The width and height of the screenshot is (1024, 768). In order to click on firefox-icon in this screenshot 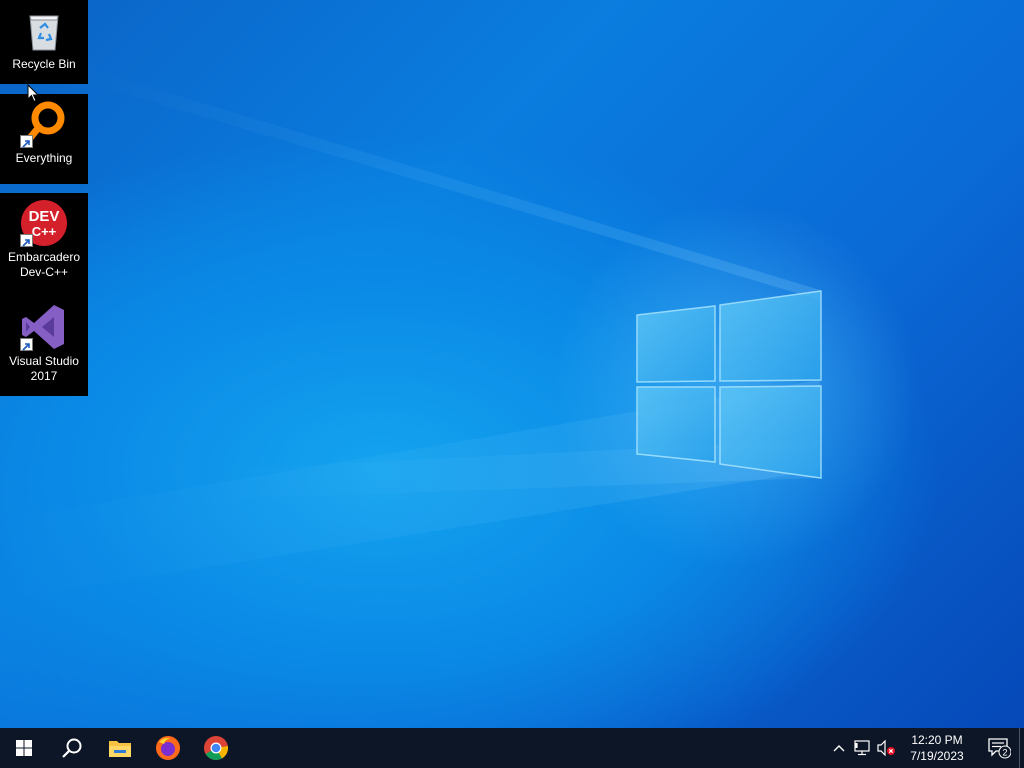, I will do `click(168, 748)`.